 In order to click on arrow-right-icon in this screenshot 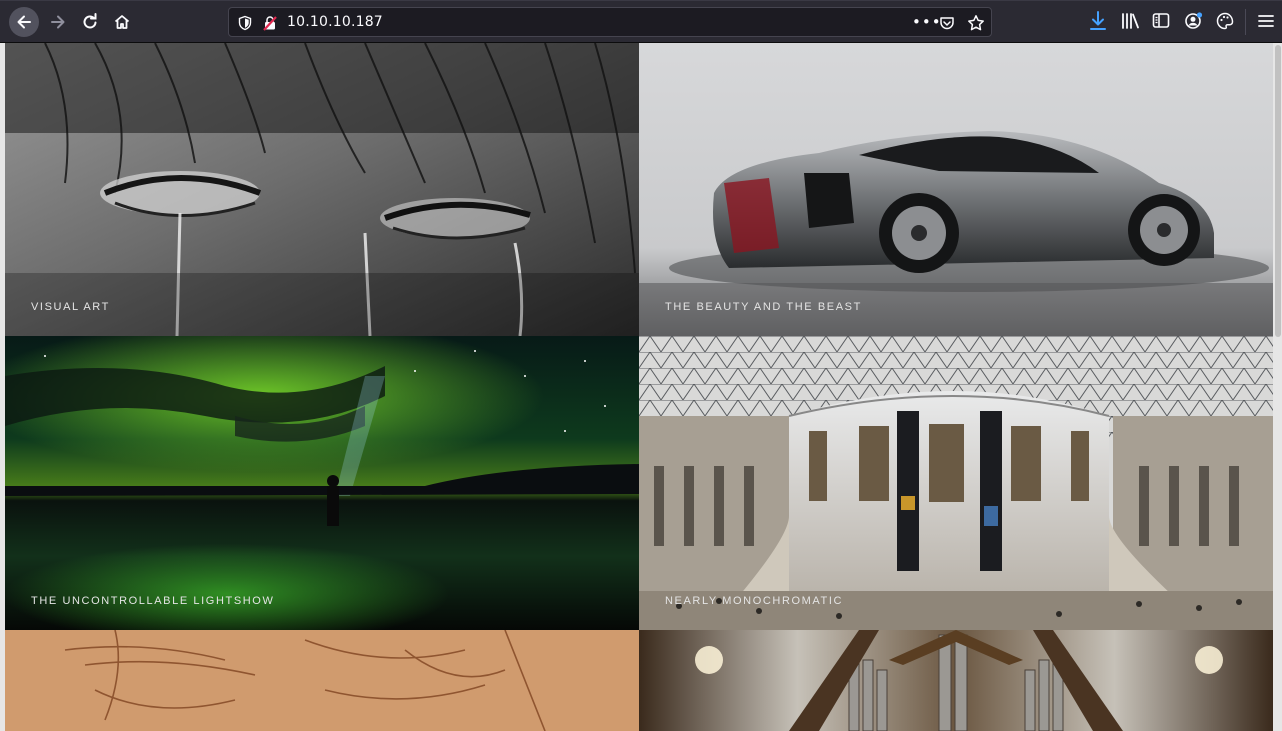, I will do `click(58, 22)`.